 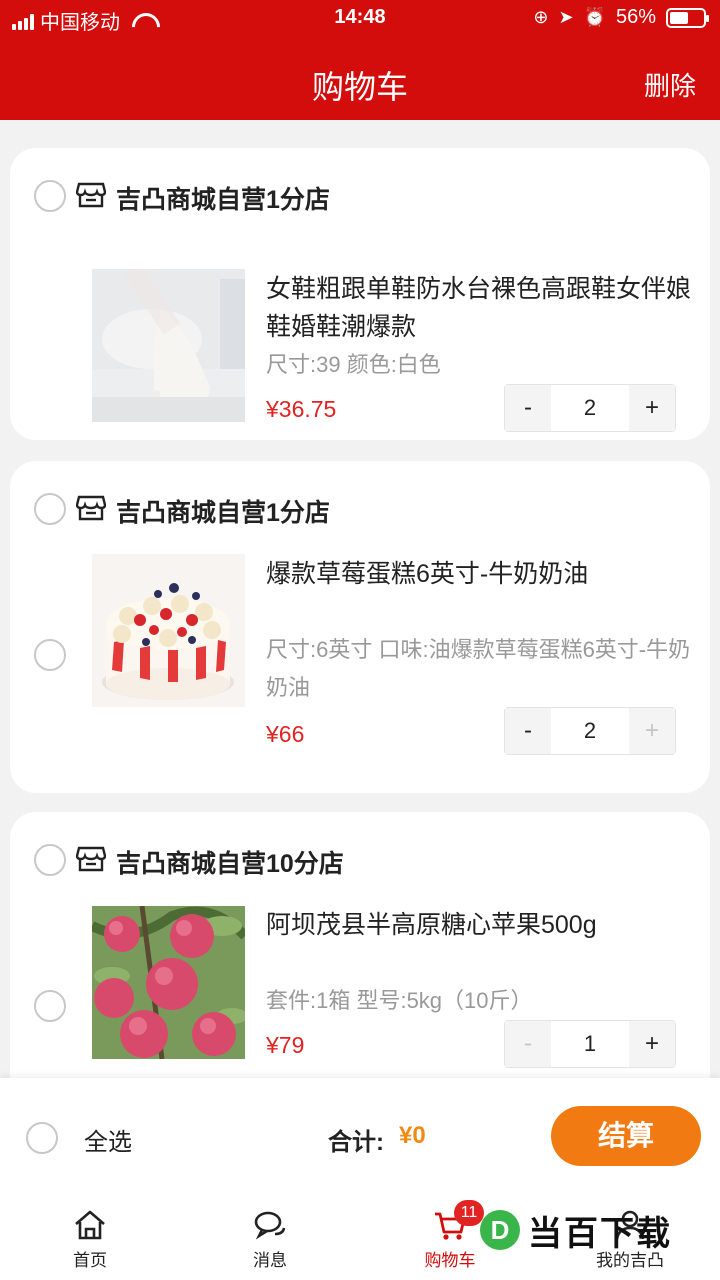 What do you see at coordinates (412, 1135) in the screenshot?
I see `total-value: ¥0` at bounding box center [412, 1135].